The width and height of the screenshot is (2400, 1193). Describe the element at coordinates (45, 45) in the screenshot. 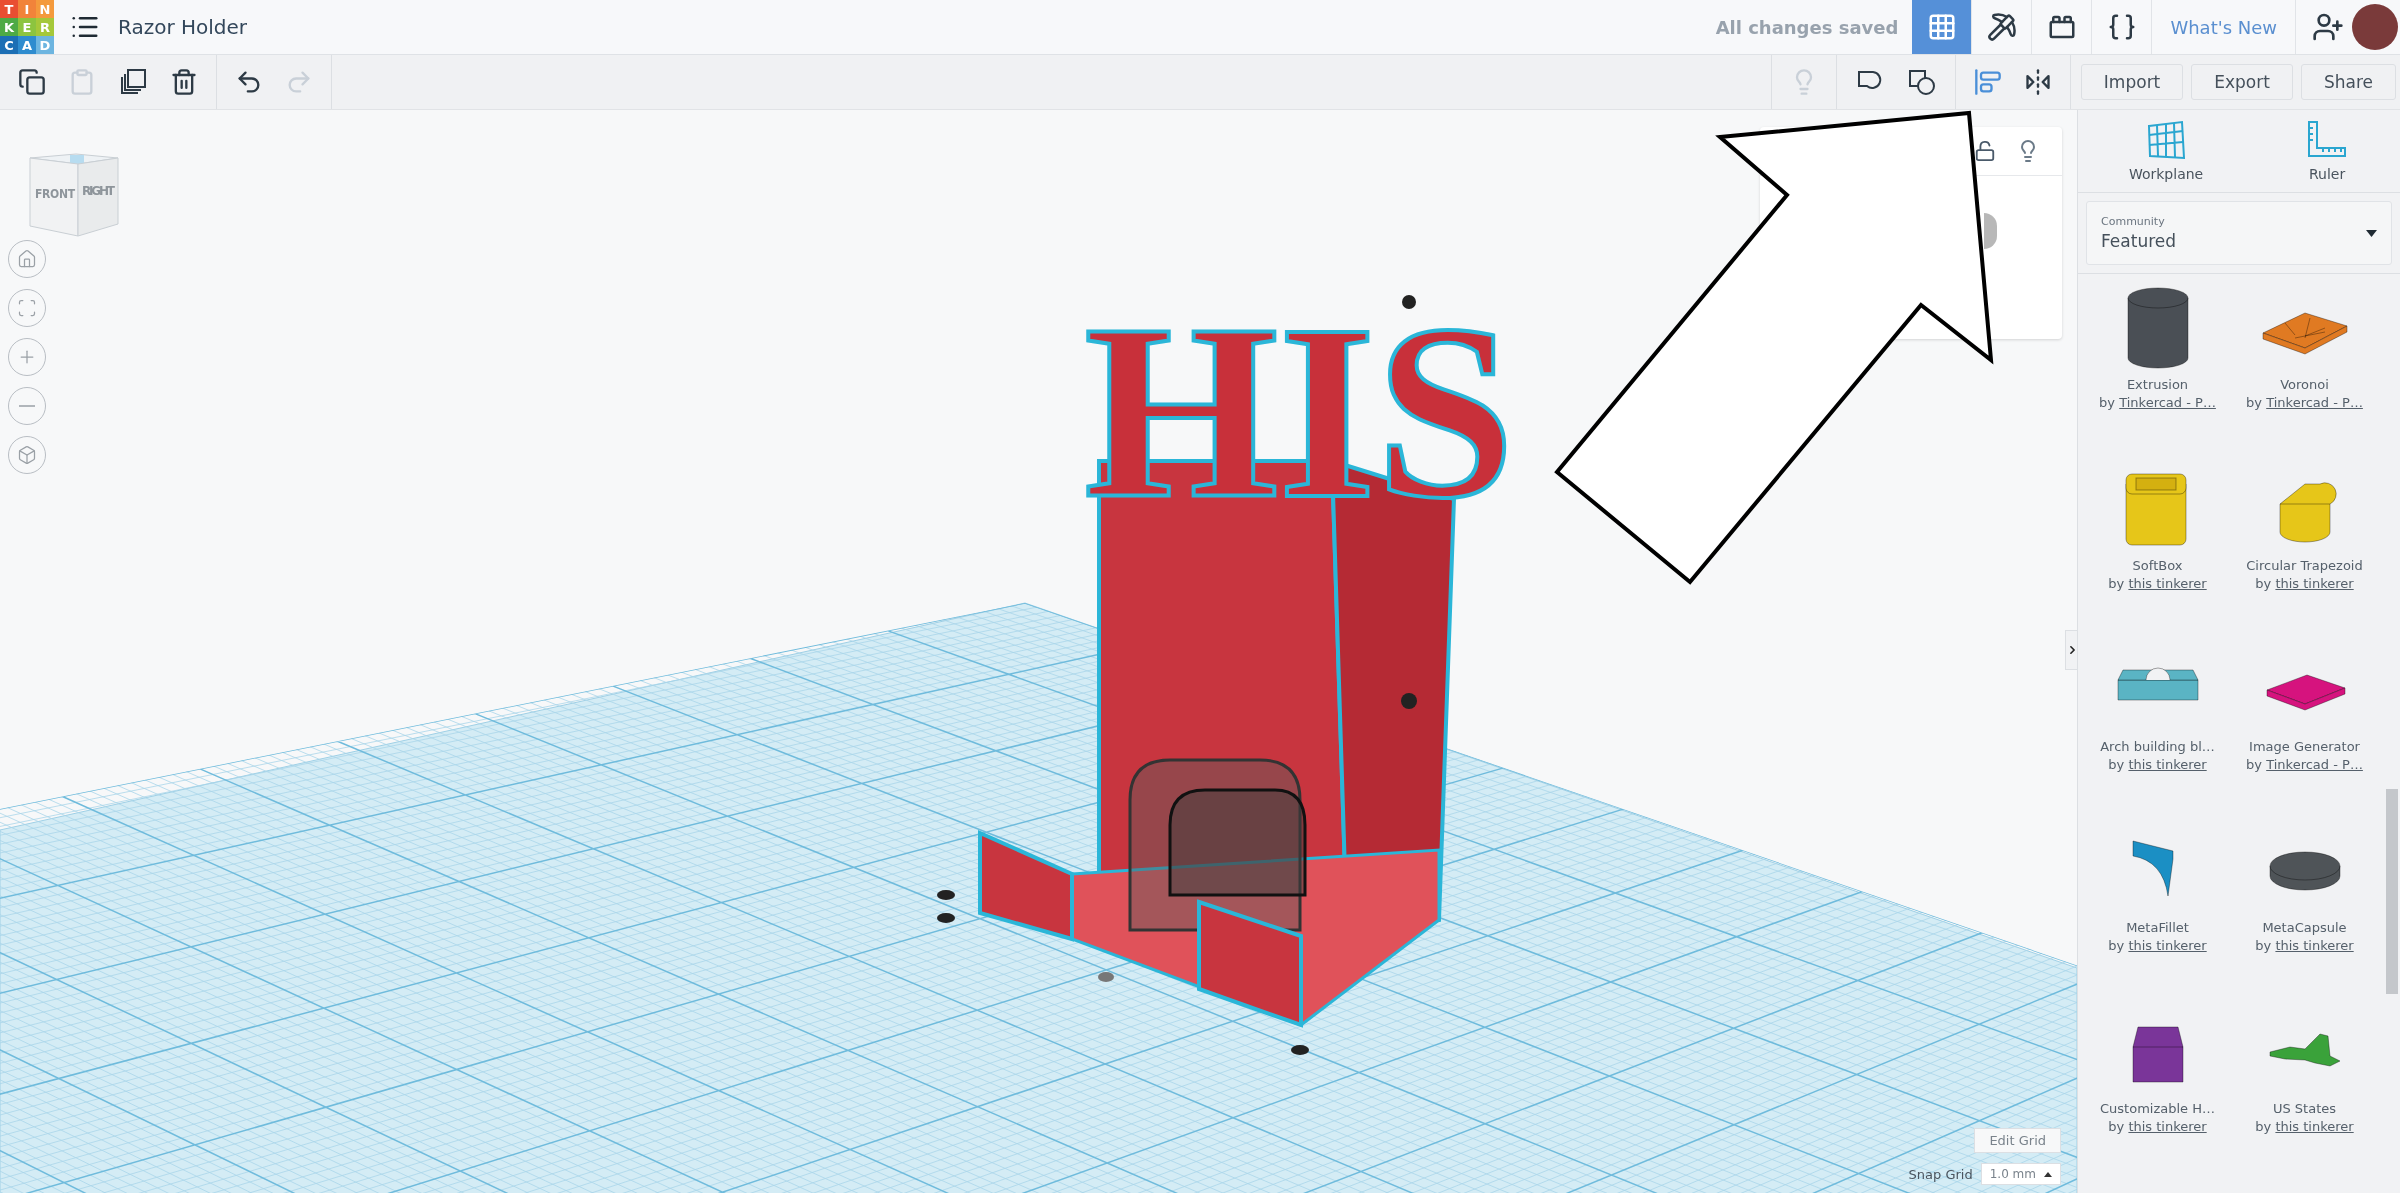

I see `logo-letter: D` at that location.